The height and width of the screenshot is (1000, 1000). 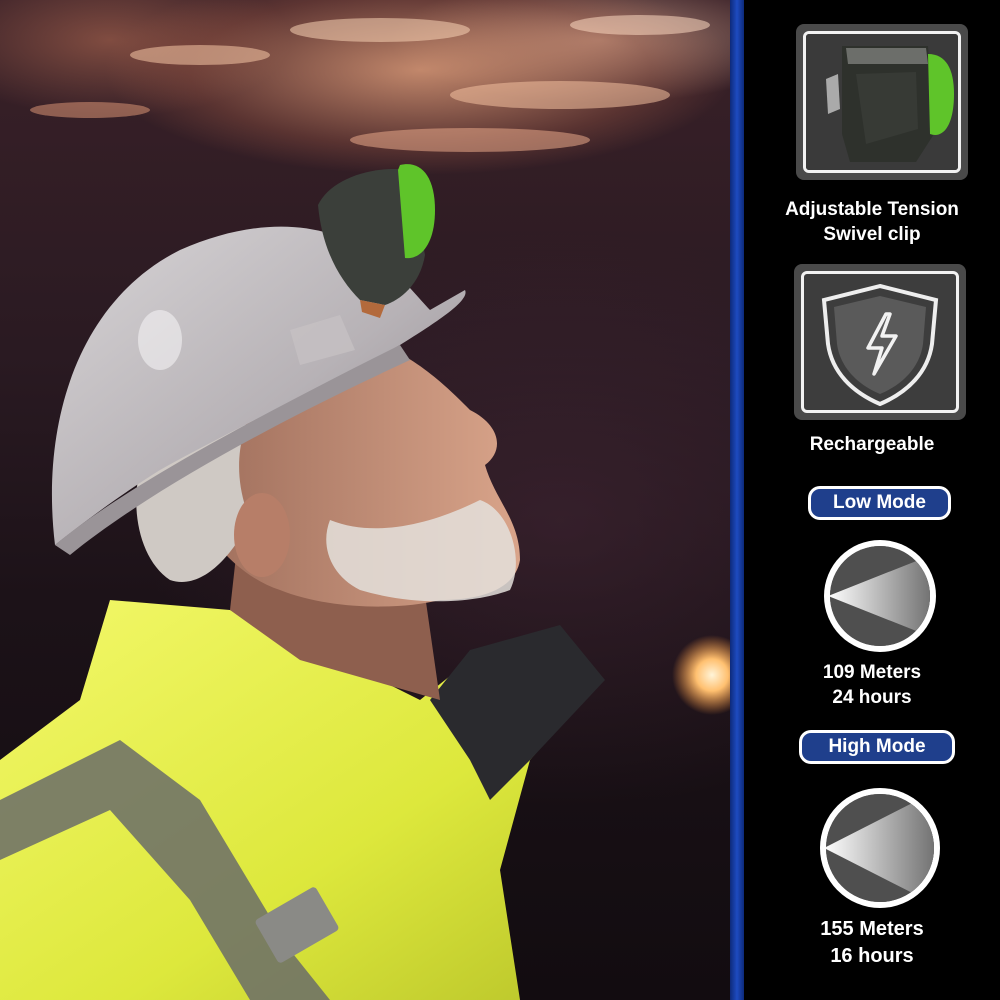 What do you see at coordinates (872, 685) in the screenshot?
I see `low-mode-specs: 109 Meters 24 hours` at bounding box center [872, 685].